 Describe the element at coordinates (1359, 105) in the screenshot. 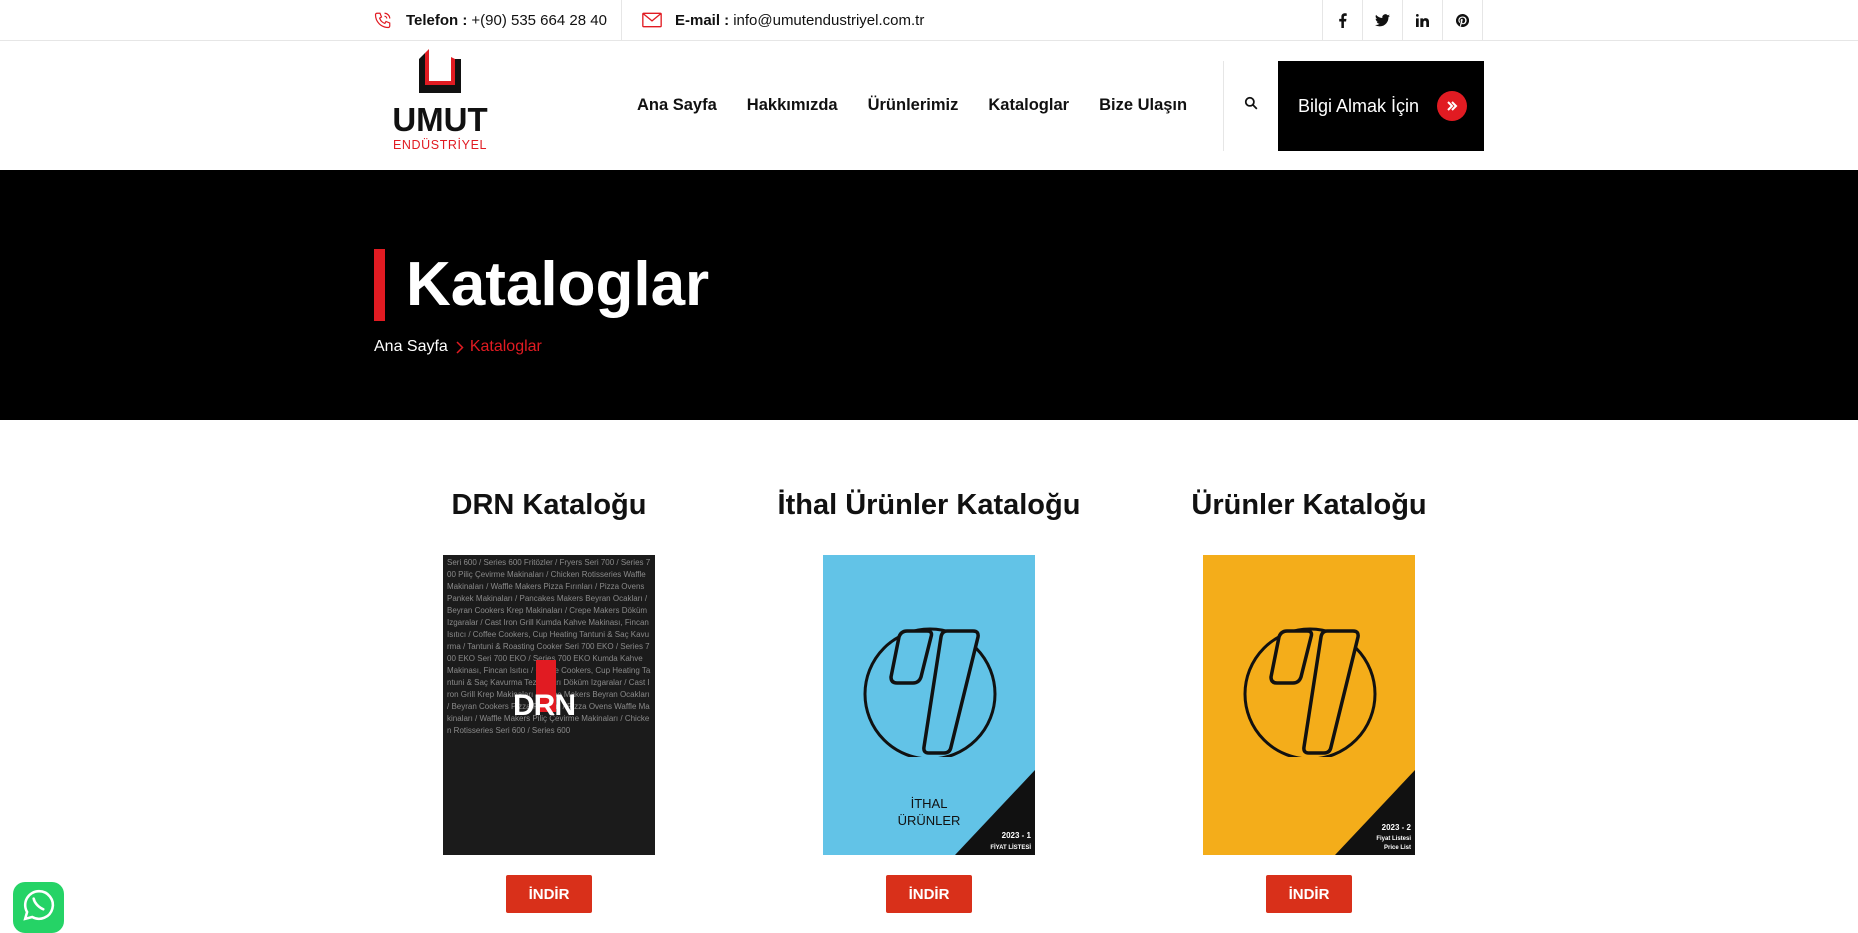

I see `info-request-label: Bilgi Almak İçin` at that location.